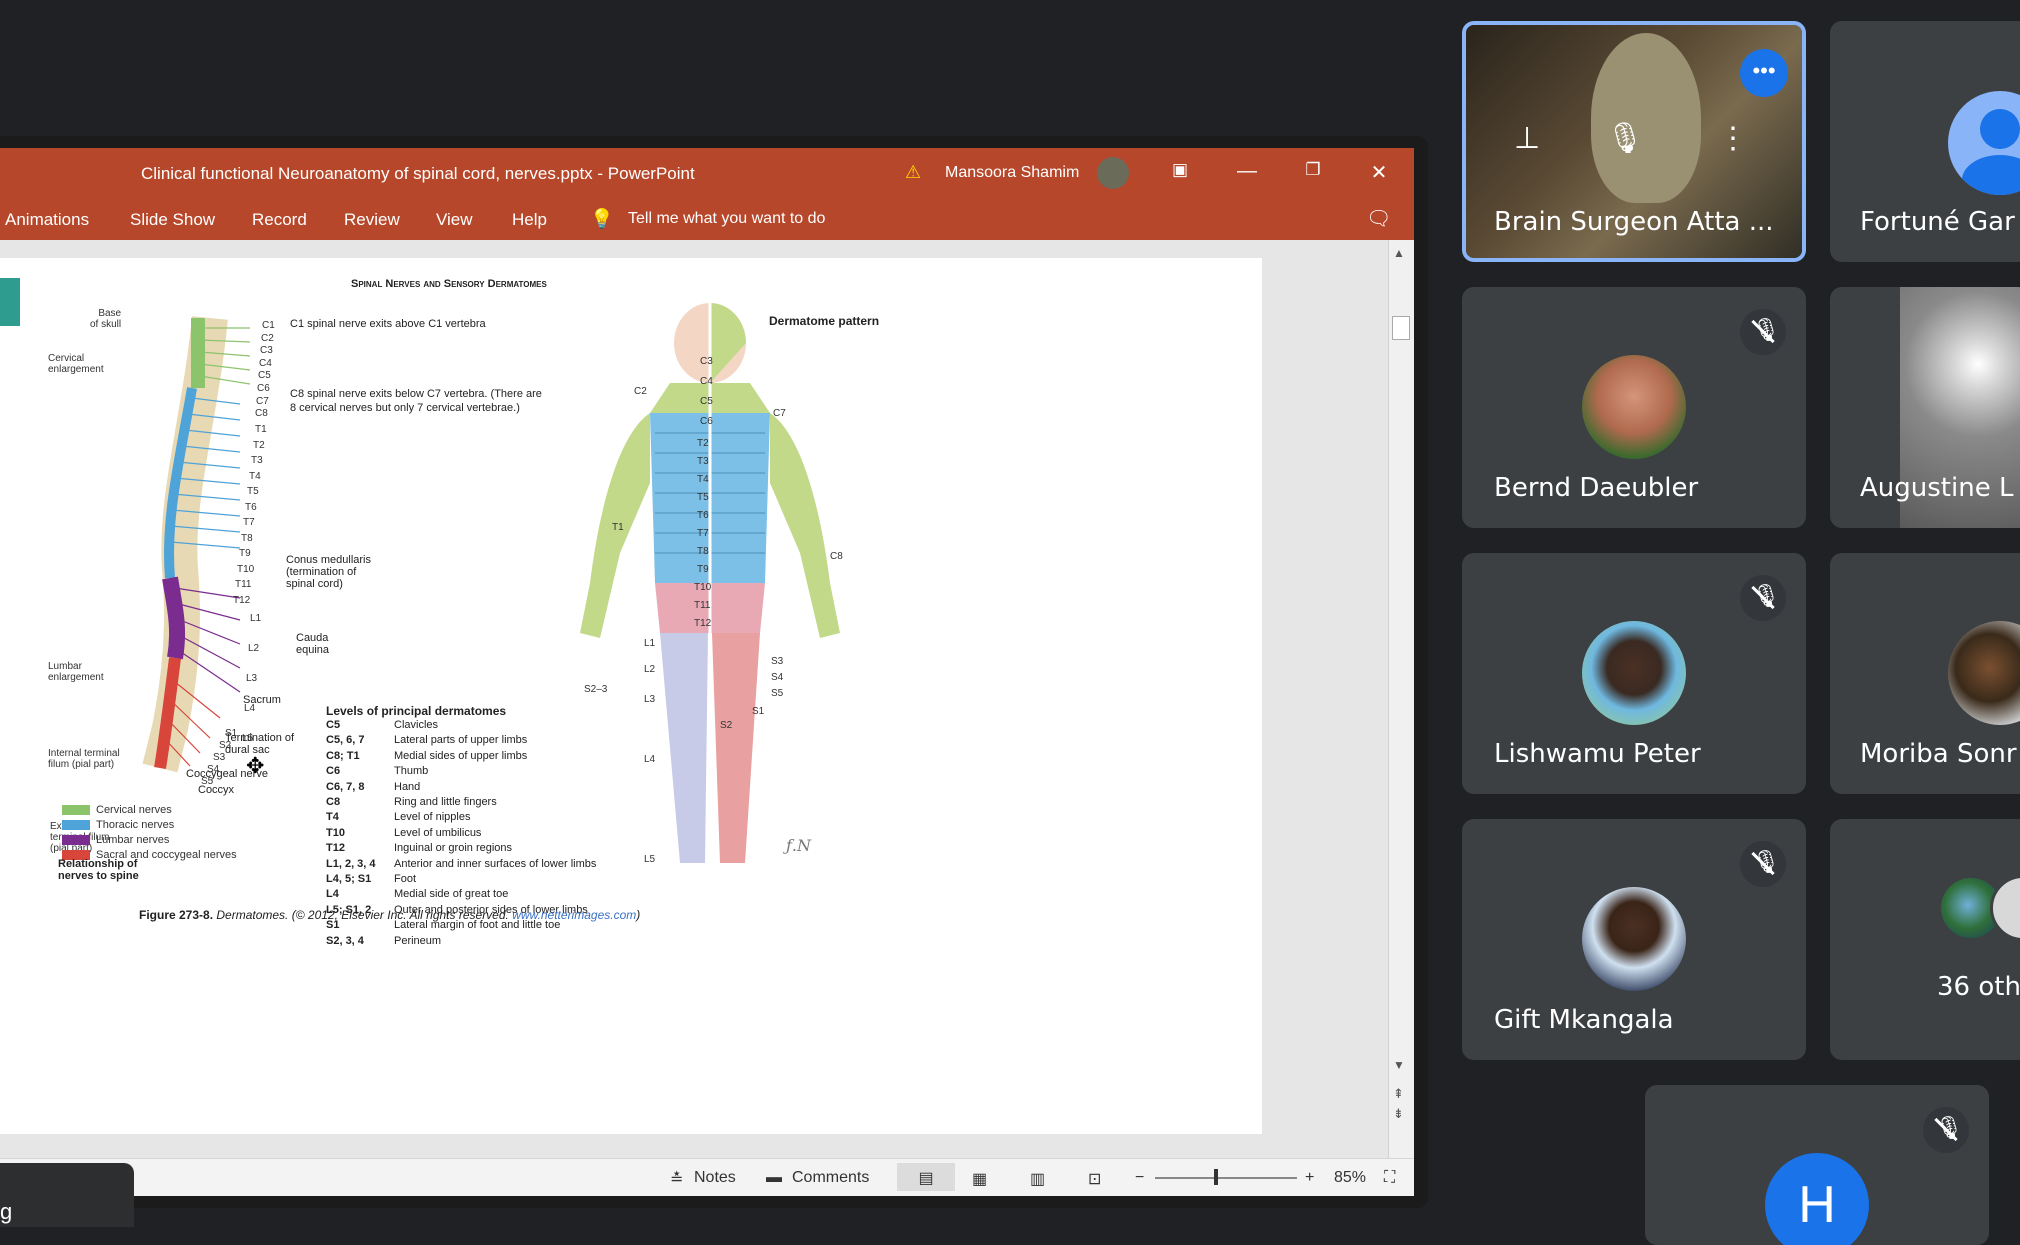  Describe the element at coordinates (196, 544) in the screenshot. I see `spinal-cord-illustration` at that location.